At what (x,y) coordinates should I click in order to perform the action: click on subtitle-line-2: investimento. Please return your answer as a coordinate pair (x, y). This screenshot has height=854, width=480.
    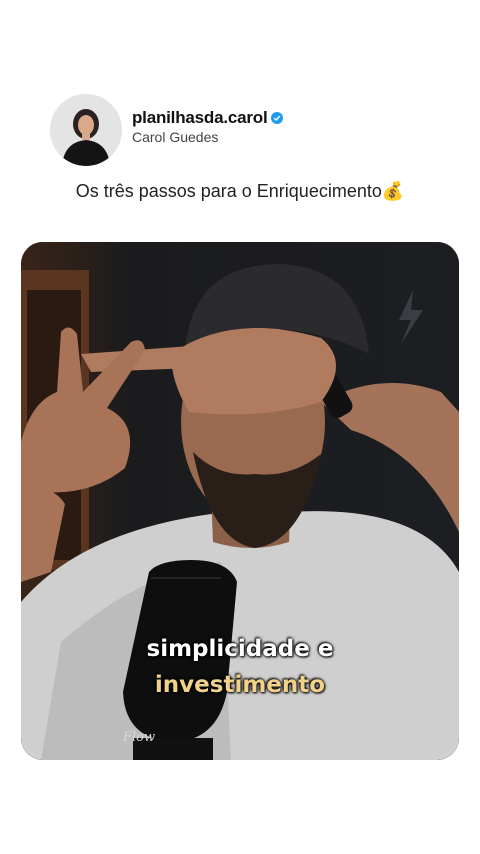
    Looking at the image, I should click on (240, 685).